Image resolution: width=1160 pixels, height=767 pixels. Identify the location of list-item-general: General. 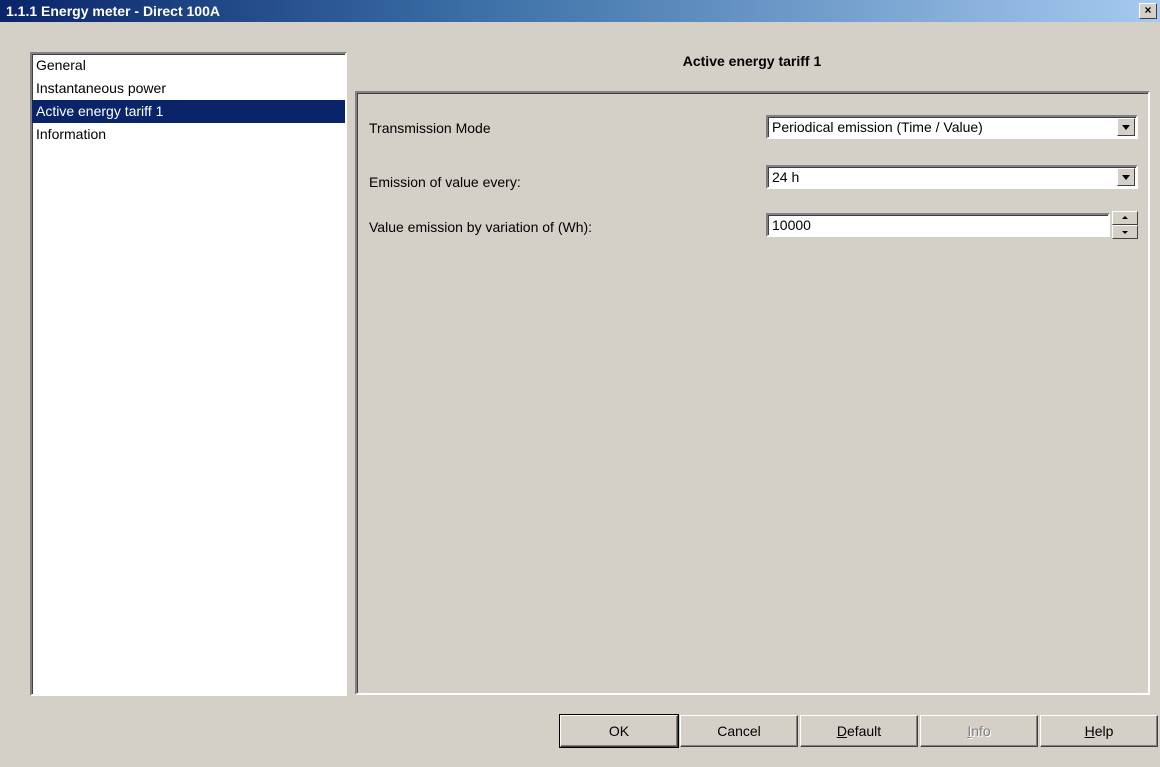
(188, 65).